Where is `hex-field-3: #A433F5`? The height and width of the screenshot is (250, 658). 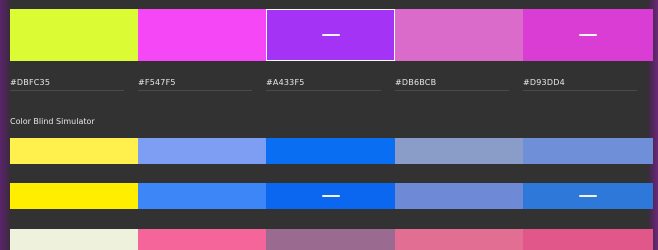 hex-field-3: #A433F5 is located at coordinates (330, 84).